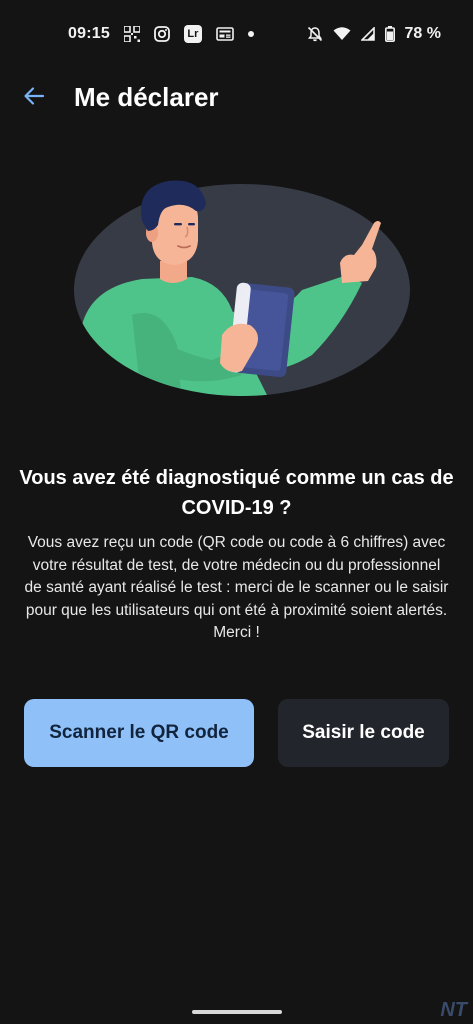 This screenshot has height=1024, width=473. I want to click on signal-icon, so click(367, 34).